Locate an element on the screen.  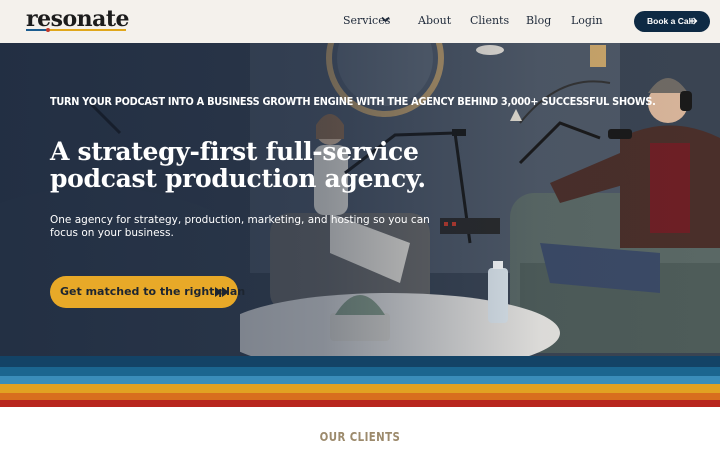
arrow-right-icon is located at coordinates (693, 21).